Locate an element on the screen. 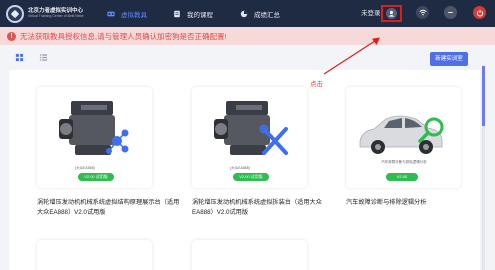  network-button is located at coordinates (422, 12).